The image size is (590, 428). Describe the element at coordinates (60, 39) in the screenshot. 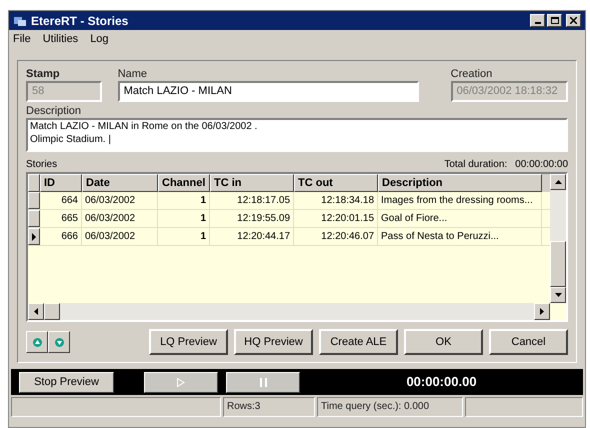

I see `menu-item: Utilities` at that location.